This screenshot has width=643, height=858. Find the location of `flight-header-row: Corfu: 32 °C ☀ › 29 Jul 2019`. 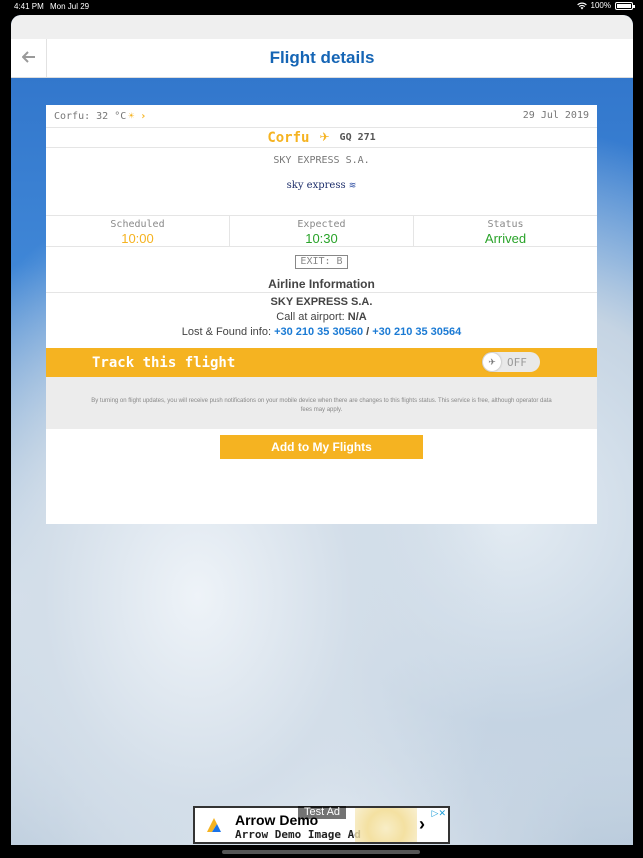

flight-header-row: Corfu: 32 °C ☀ › 29 Jul 2019 is located at coordinates (321, 116).